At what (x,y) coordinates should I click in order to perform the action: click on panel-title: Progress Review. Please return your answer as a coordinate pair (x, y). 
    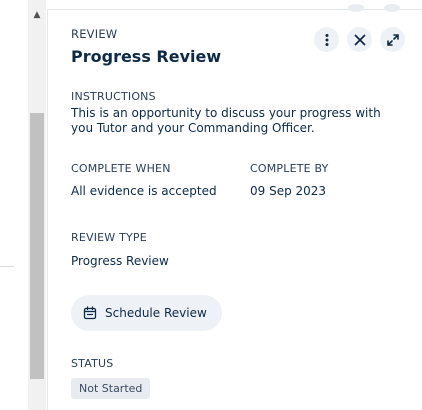
    Looking at the image, I should click on (146, 56).